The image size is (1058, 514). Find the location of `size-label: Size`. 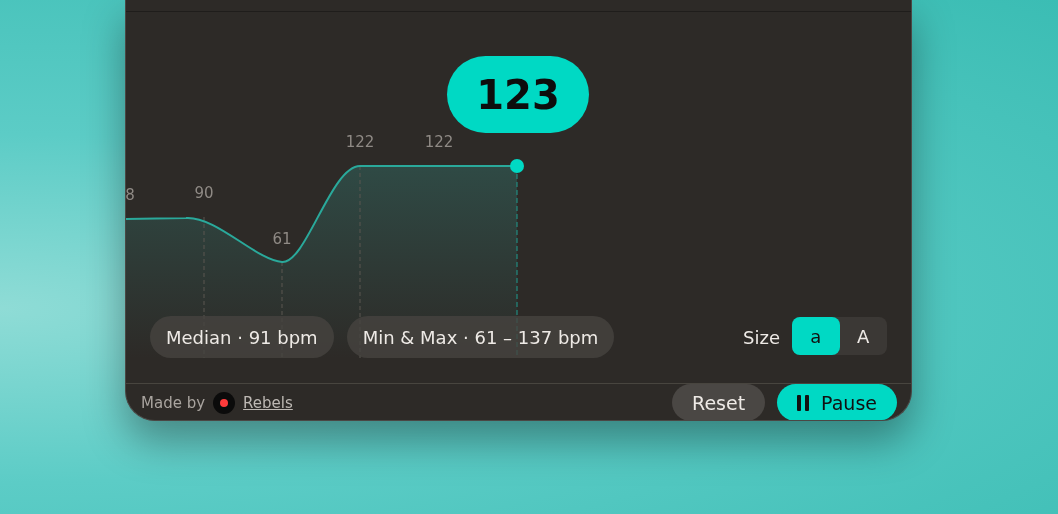

size-label: Size is located at coordinates (761, 337).